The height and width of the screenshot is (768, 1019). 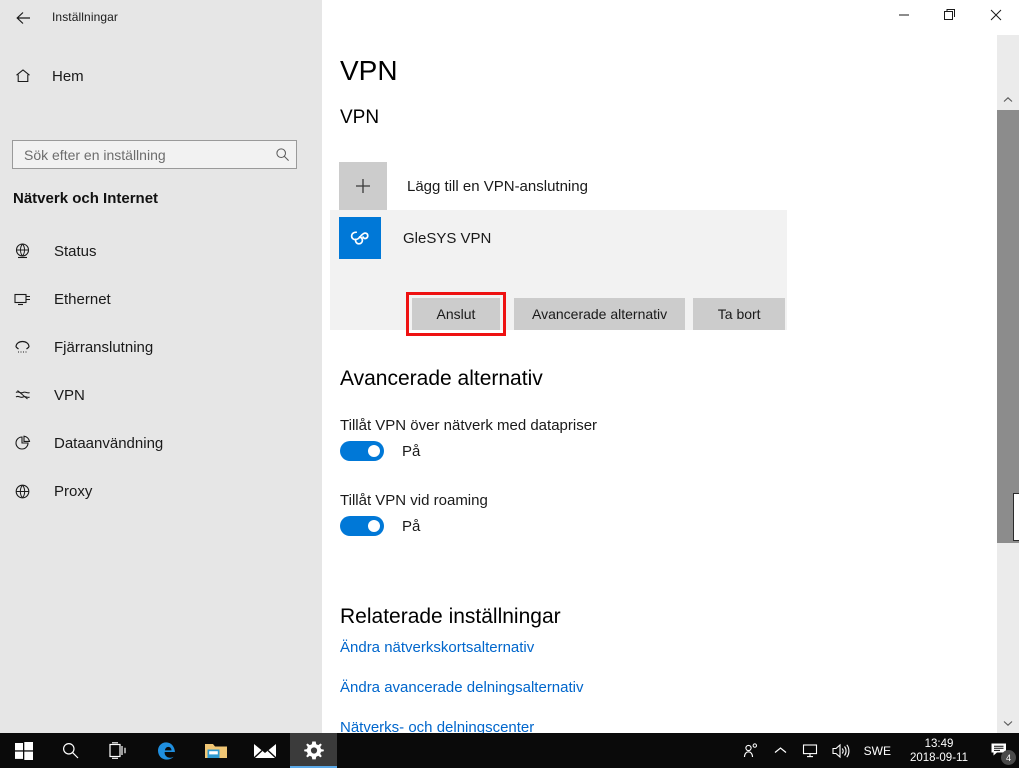 What do you see at coordinates (85, 17) in the screenshot?
I see `window-title: Inställningar` at bounding box center [85, 17].